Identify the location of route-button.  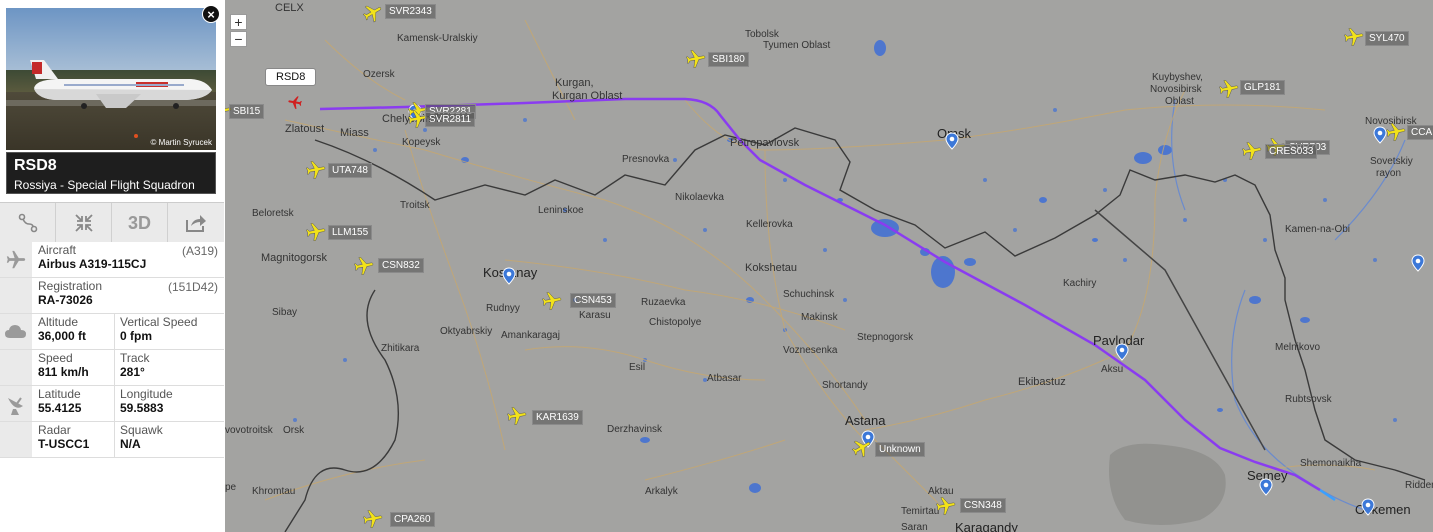
(28, 223).